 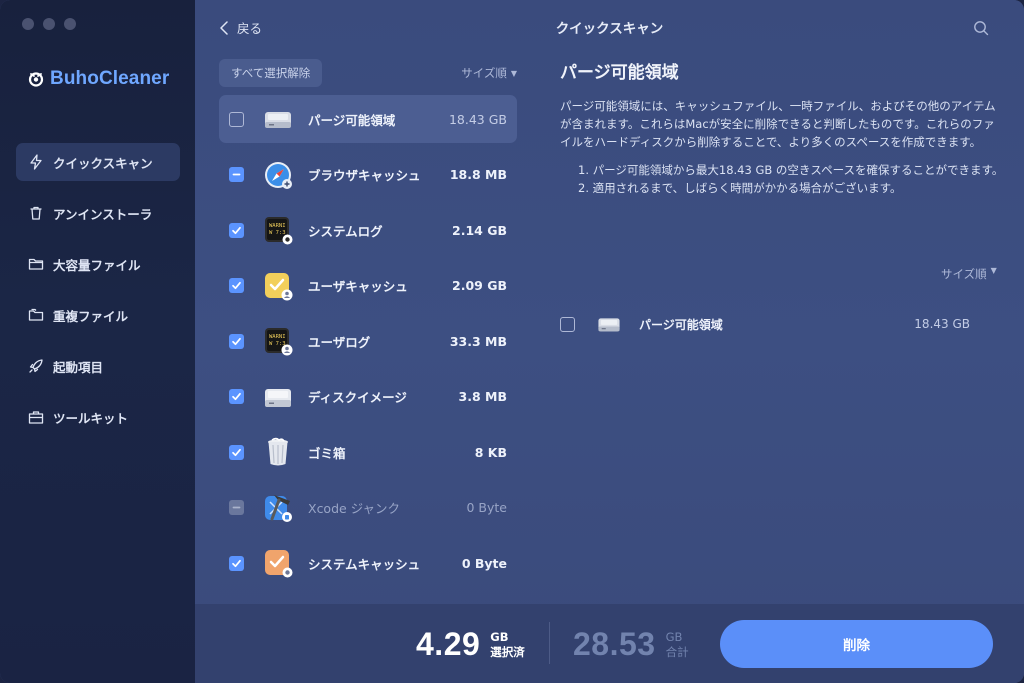 I want to click on bottom-bar: 4.29 GB 選択済 28.53 GB 合計 削除, so click(x=609, y=643).